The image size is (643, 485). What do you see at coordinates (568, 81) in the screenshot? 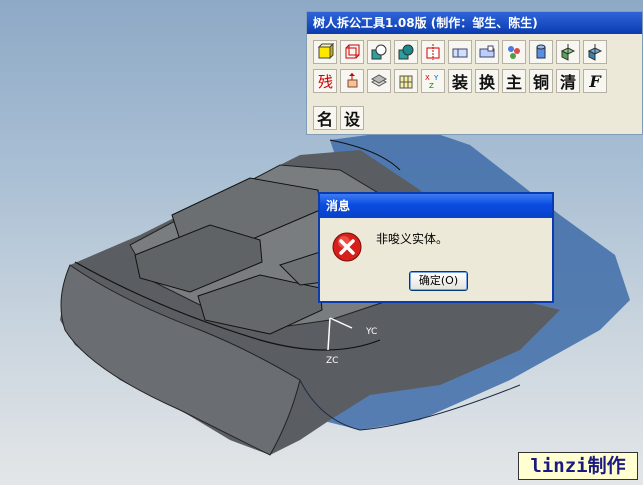
I see `clean-button: 清` at bounding box center [568, 81].